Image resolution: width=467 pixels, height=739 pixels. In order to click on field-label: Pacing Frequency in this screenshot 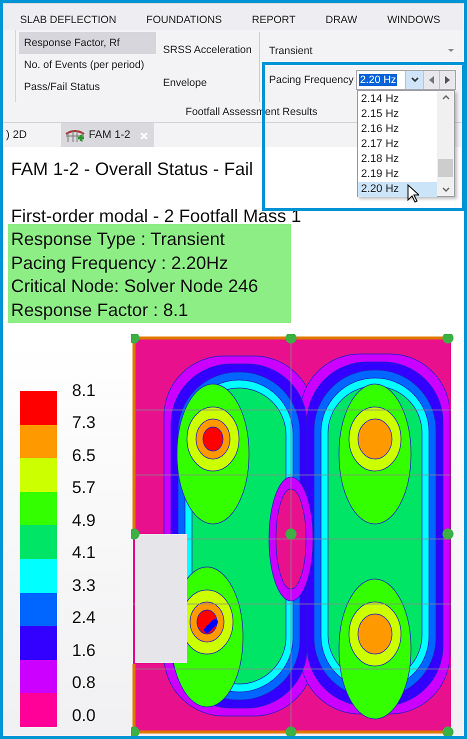, I will do `click(312, 80)`.